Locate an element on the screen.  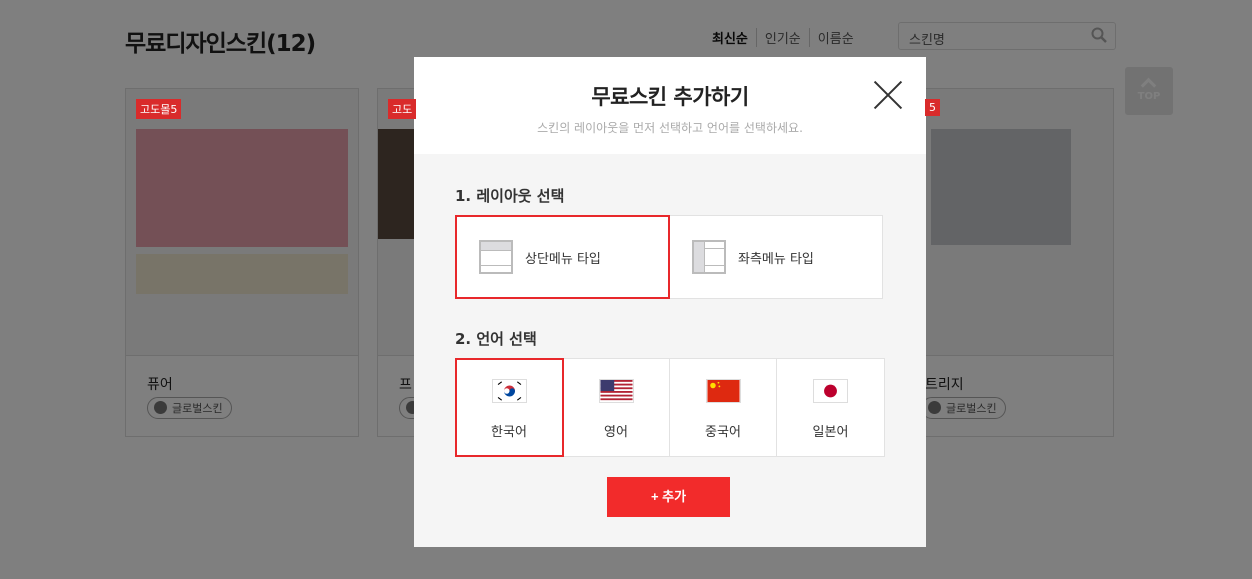
language-label: 중국어 is located at coordinates (723, 432).